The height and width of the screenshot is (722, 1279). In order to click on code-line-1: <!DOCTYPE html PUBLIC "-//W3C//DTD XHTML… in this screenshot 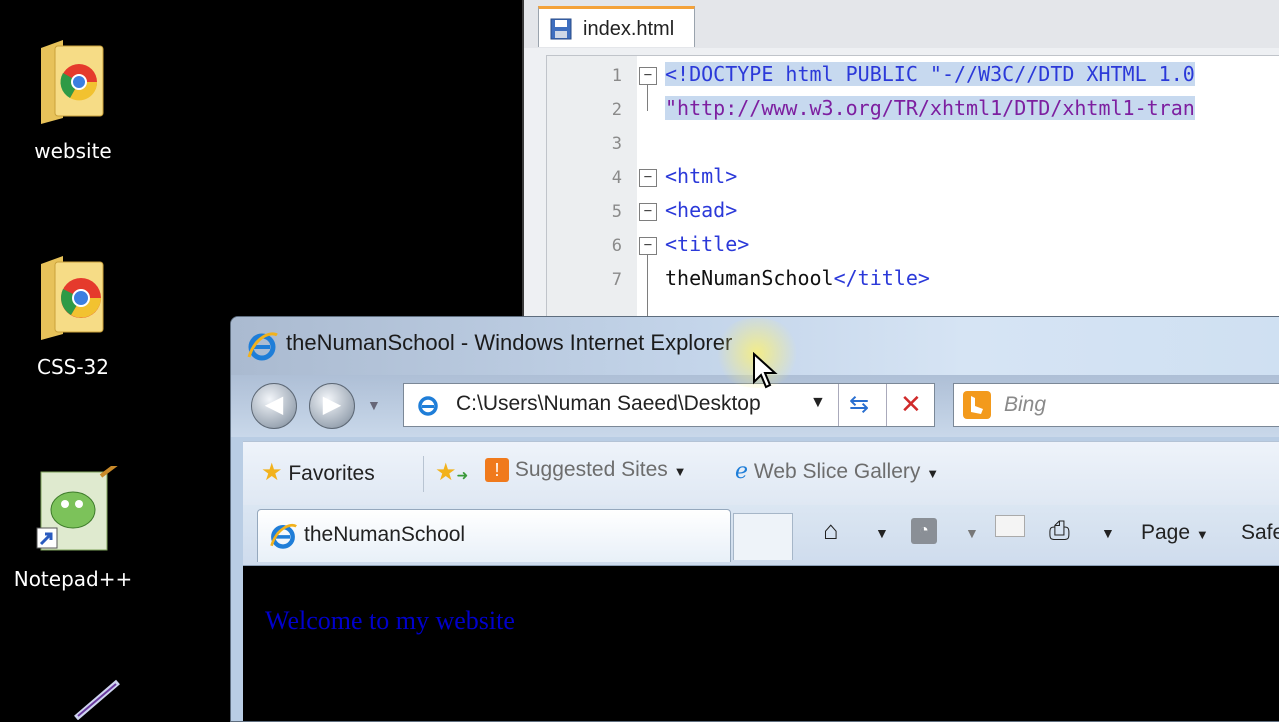, I will do `click(930, 74)`.